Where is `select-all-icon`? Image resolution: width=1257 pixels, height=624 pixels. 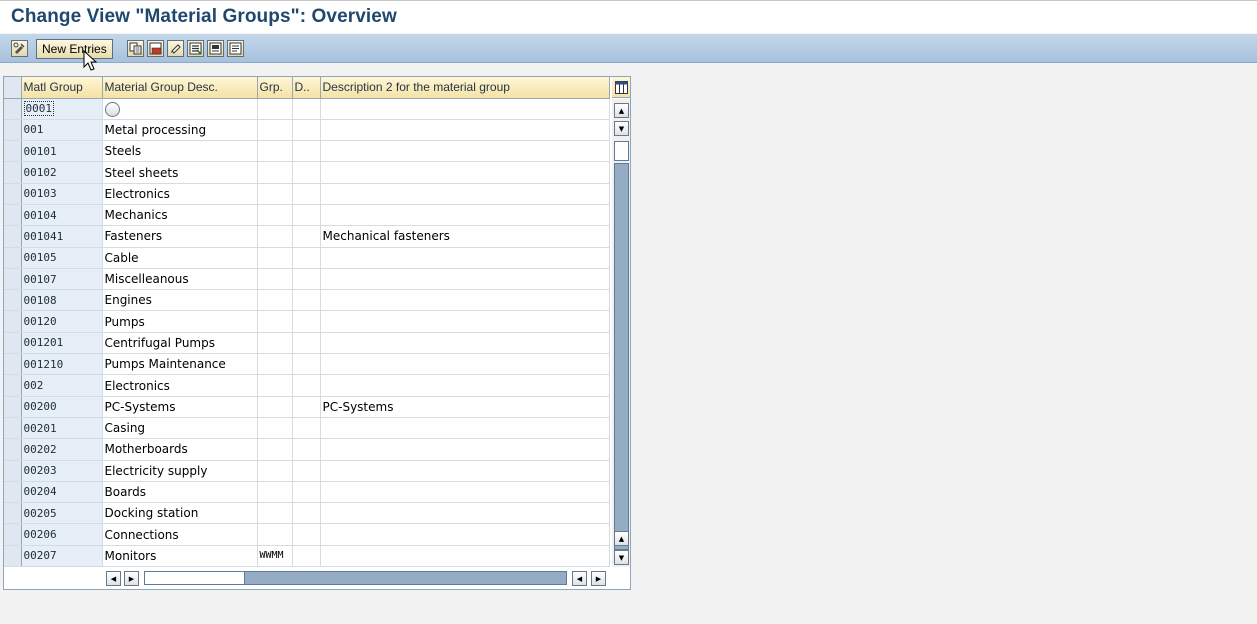 select-all-icon is located at coordinates (195, 48).